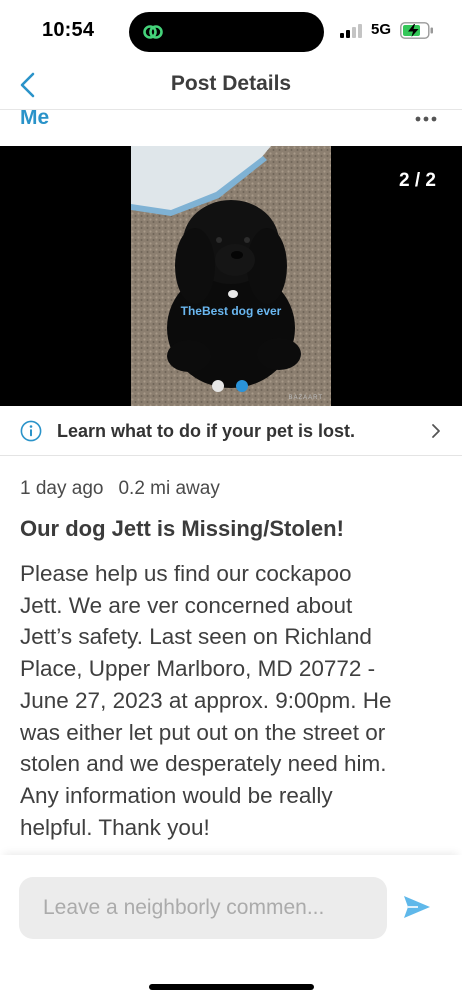 The height and width of the screenshot is (1000, 462). I want to click on page-title: Post Details, so click(231, 83).